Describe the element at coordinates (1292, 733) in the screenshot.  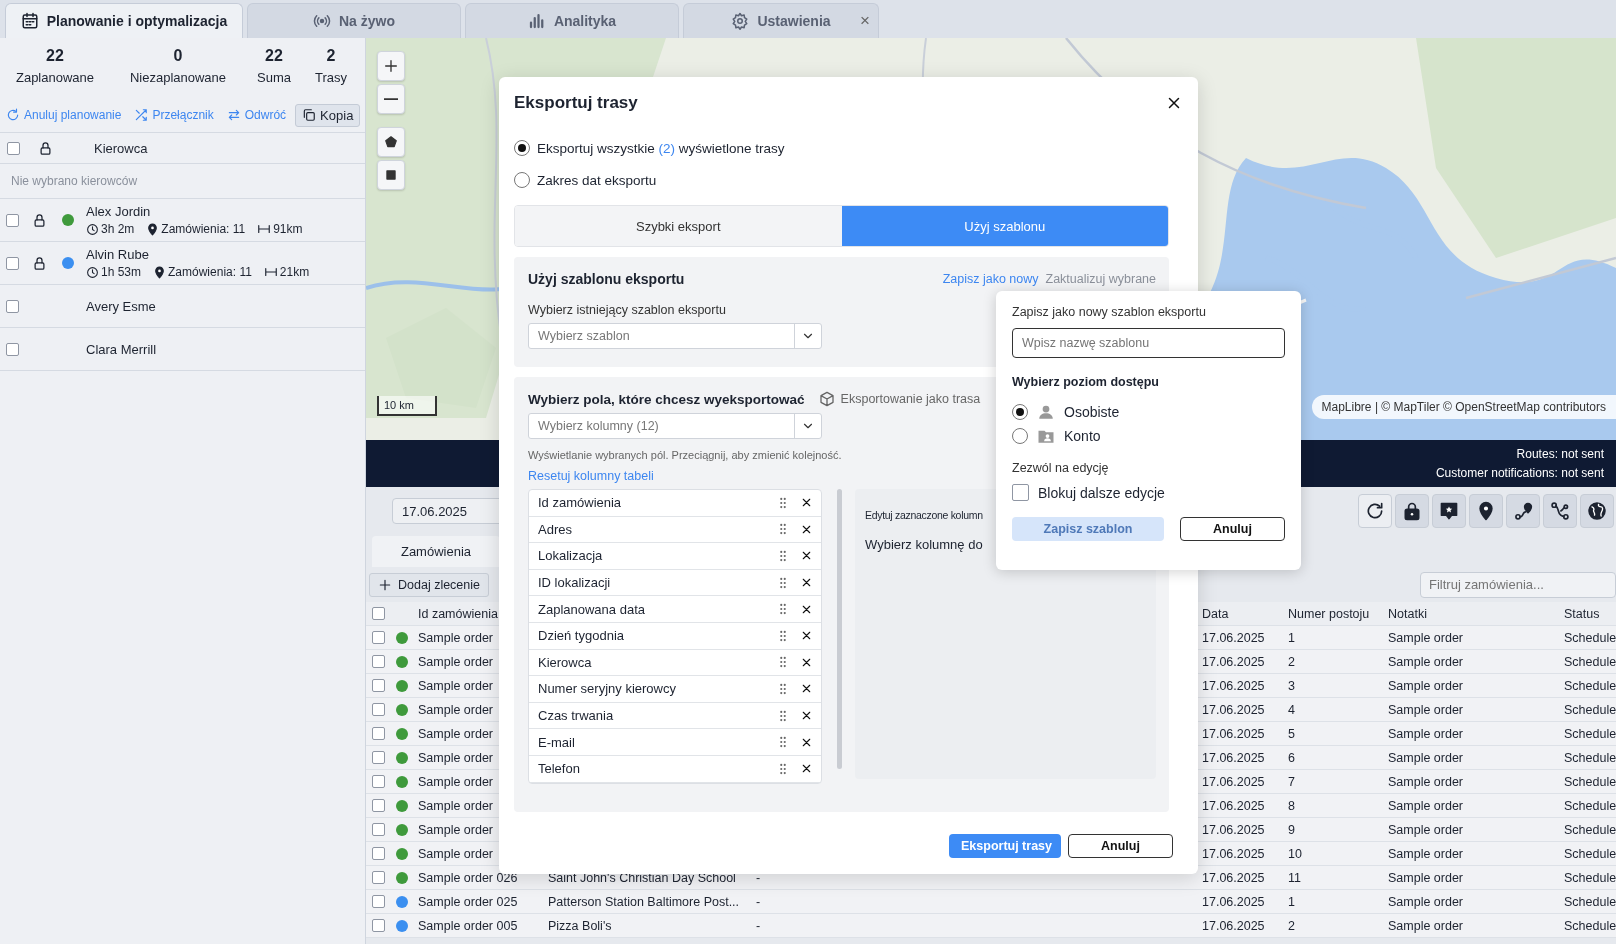
I see `table-cell-text: 5` at that location.